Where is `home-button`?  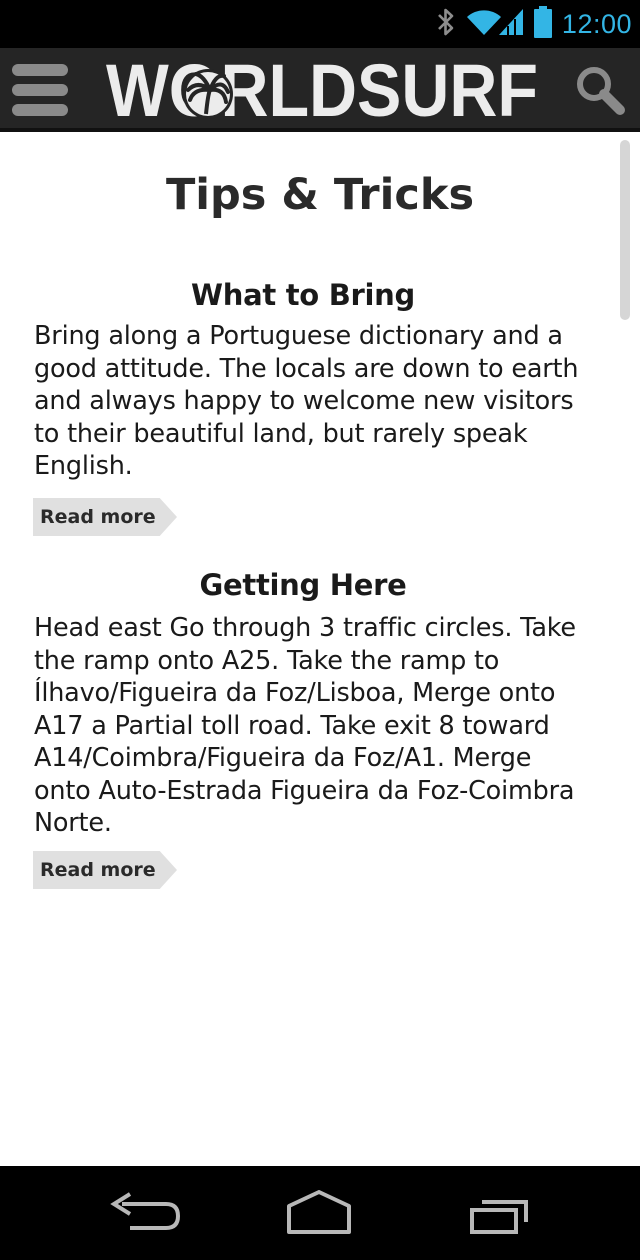 home-button is located at coordinates (319, 1214).